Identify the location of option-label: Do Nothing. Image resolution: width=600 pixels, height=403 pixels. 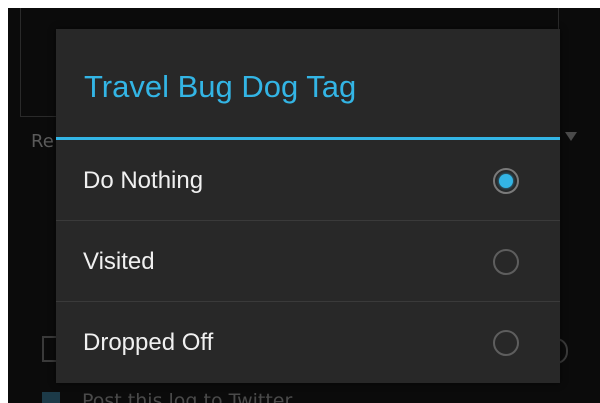
(143, 180).